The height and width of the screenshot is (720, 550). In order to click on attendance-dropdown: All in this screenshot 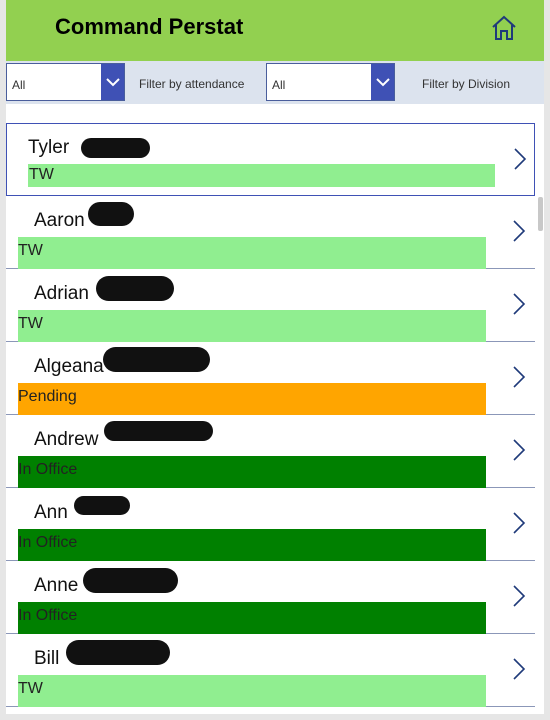, I will do `click(65, 82)`.